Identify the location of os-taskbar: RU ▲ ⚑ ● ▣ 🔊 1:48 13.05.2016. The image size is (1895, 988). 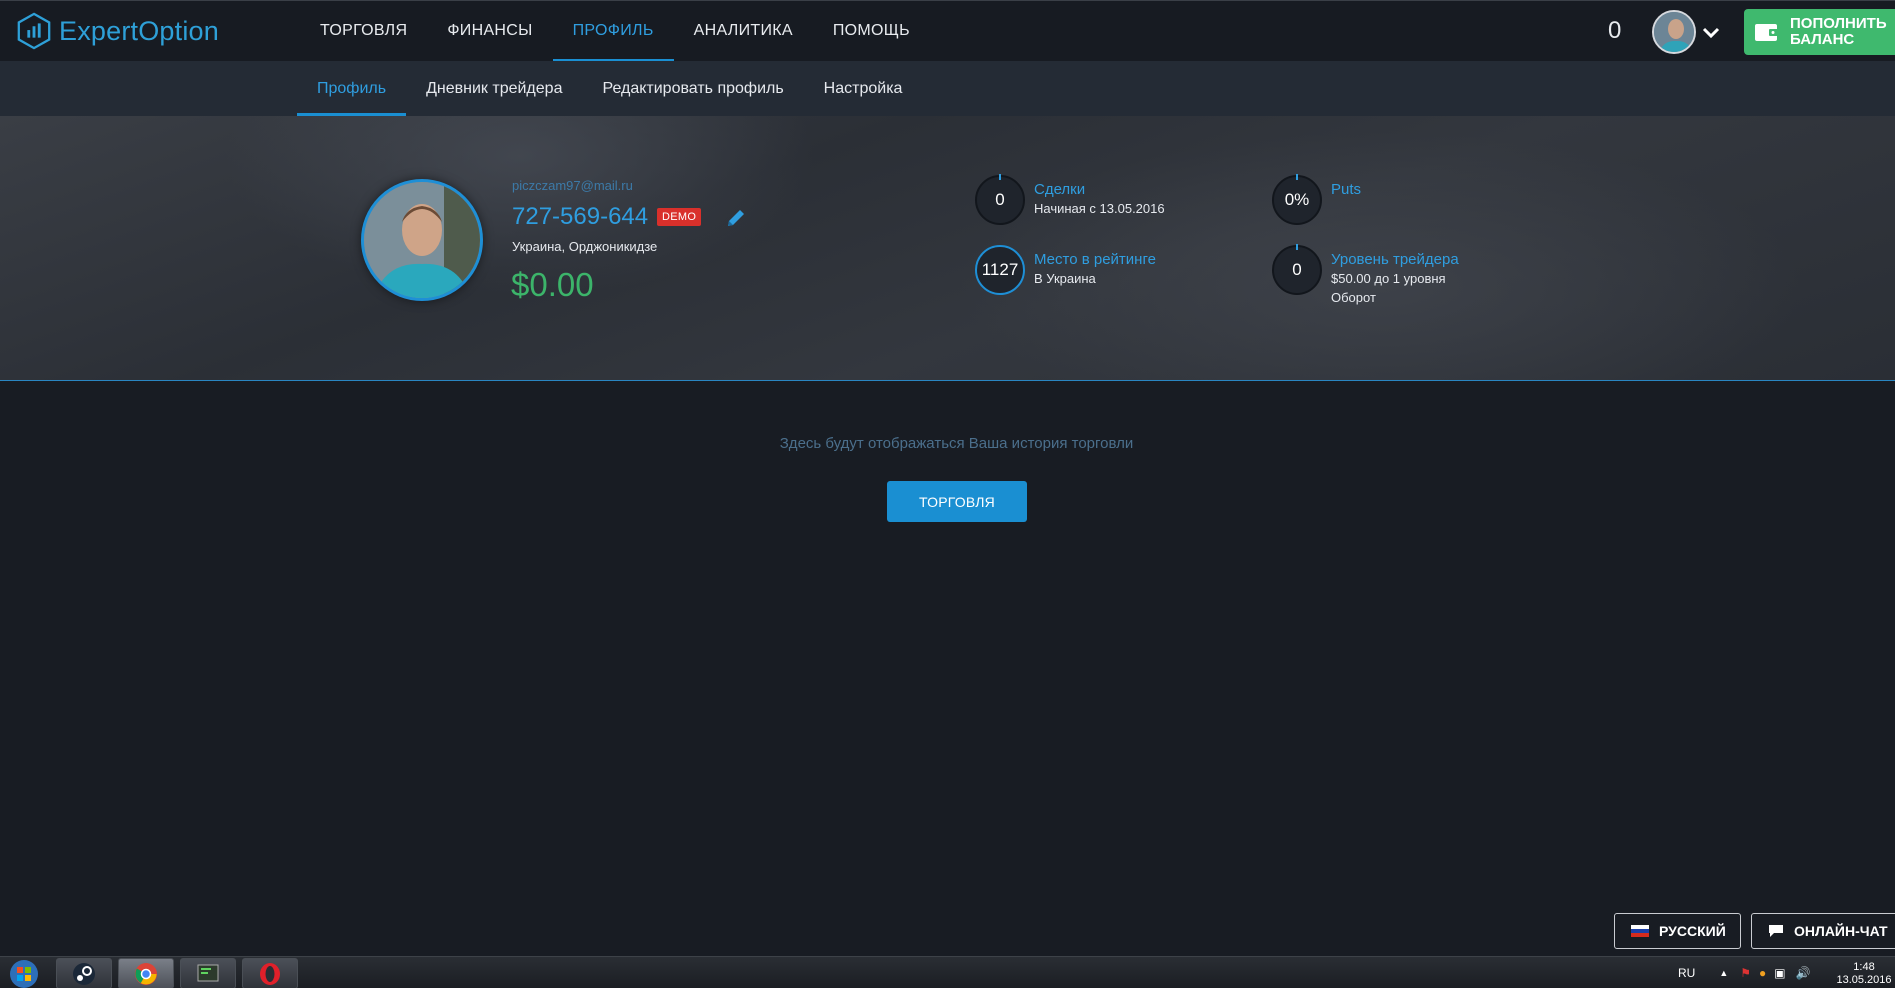
(947, 972).